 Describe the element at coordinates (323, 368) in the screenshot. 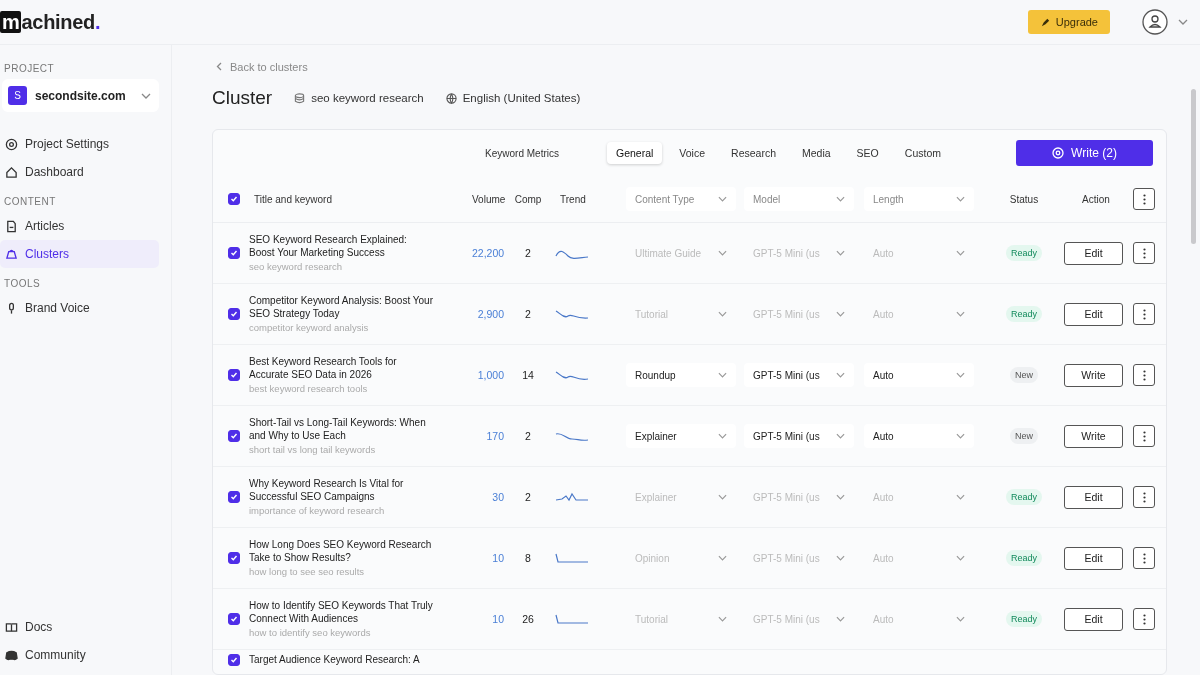

I see `article-title: Best Keyword Research Tools for Accurate SEO Data in 2026` at that location.